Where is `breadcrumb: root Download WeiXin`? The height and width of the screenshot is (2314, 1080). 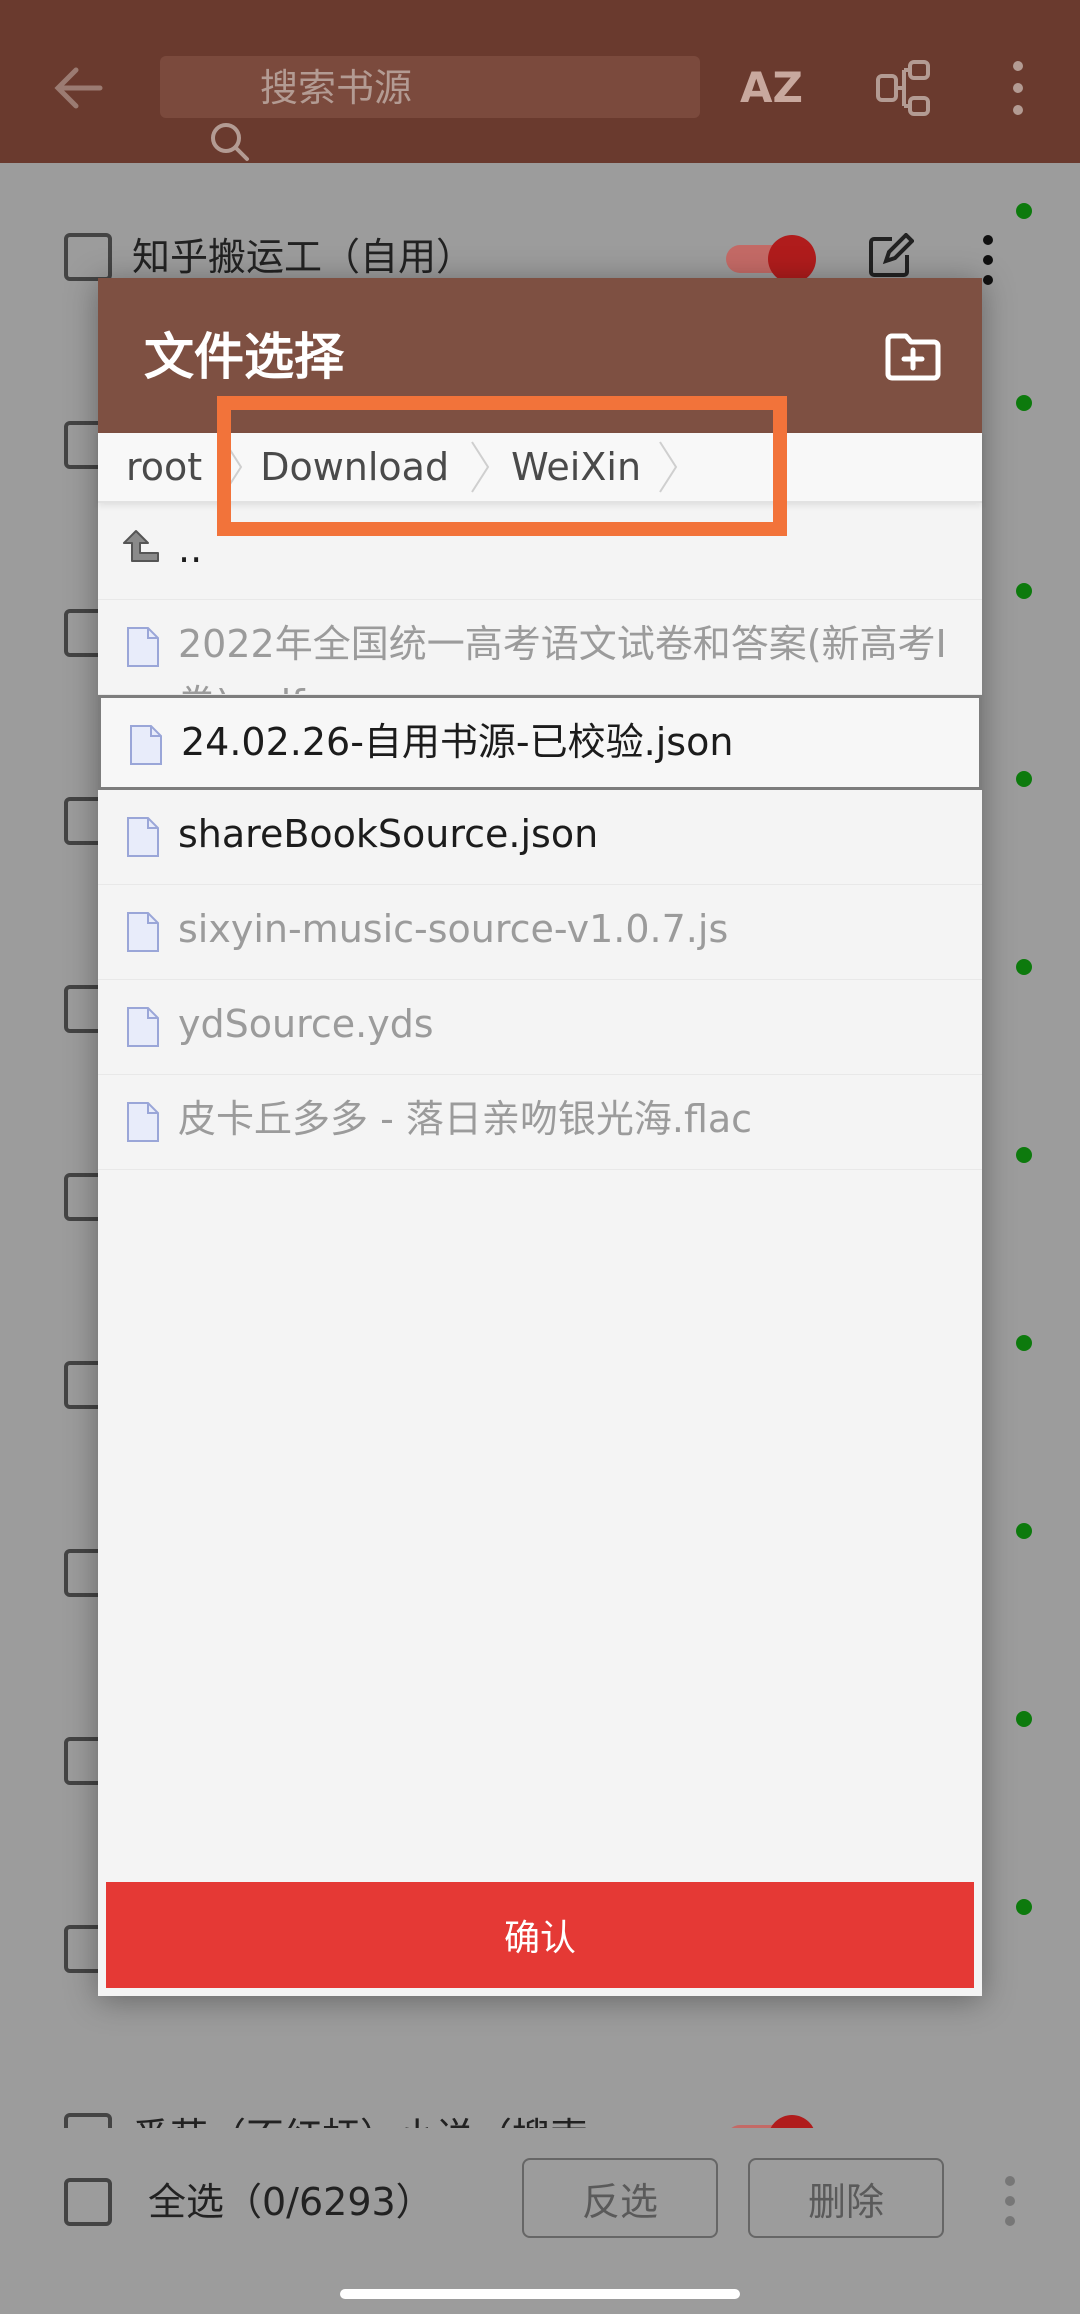
breadcrumb: root Download WeiXin is located at coordinates (540, 468).